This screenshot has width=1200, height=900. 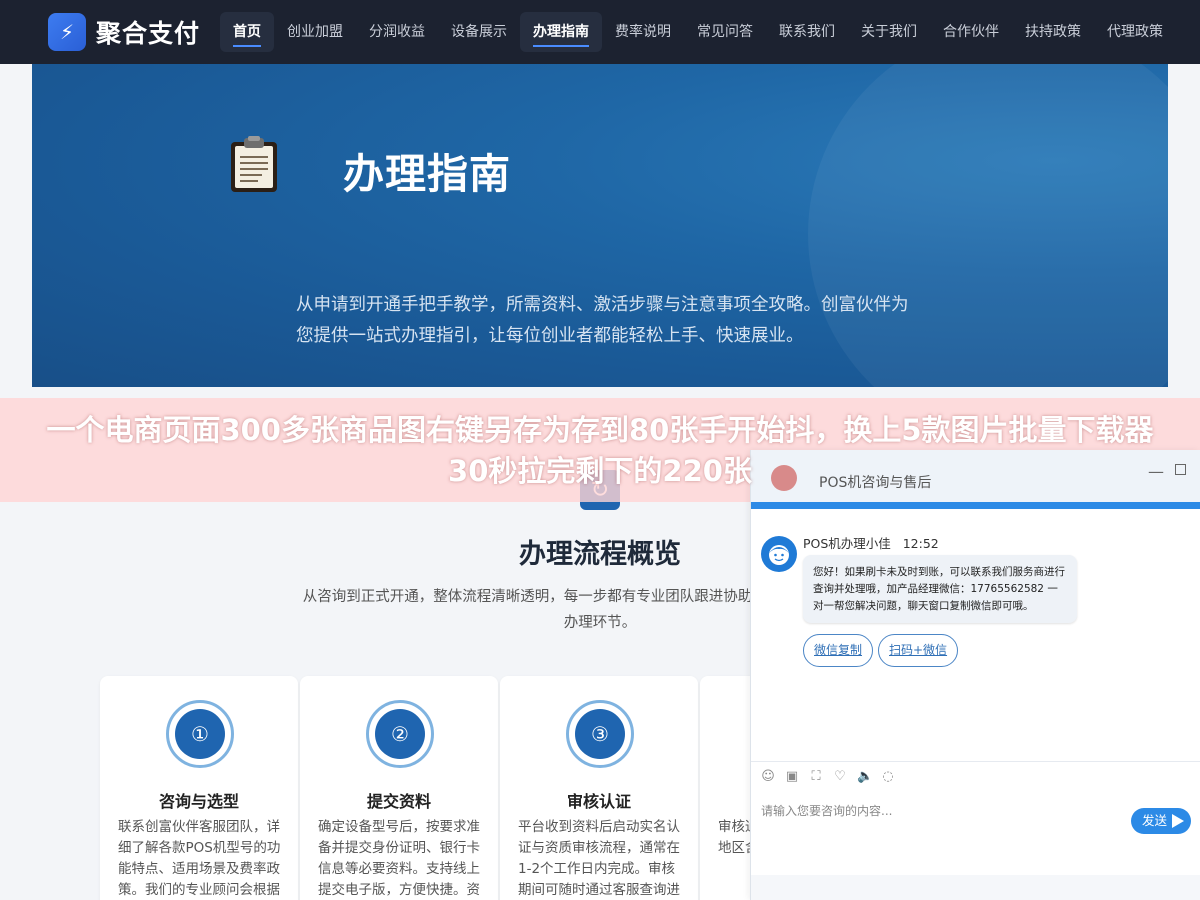 I want to click on nav-item-agent: 代理政策, so click(x=1135, y=32).